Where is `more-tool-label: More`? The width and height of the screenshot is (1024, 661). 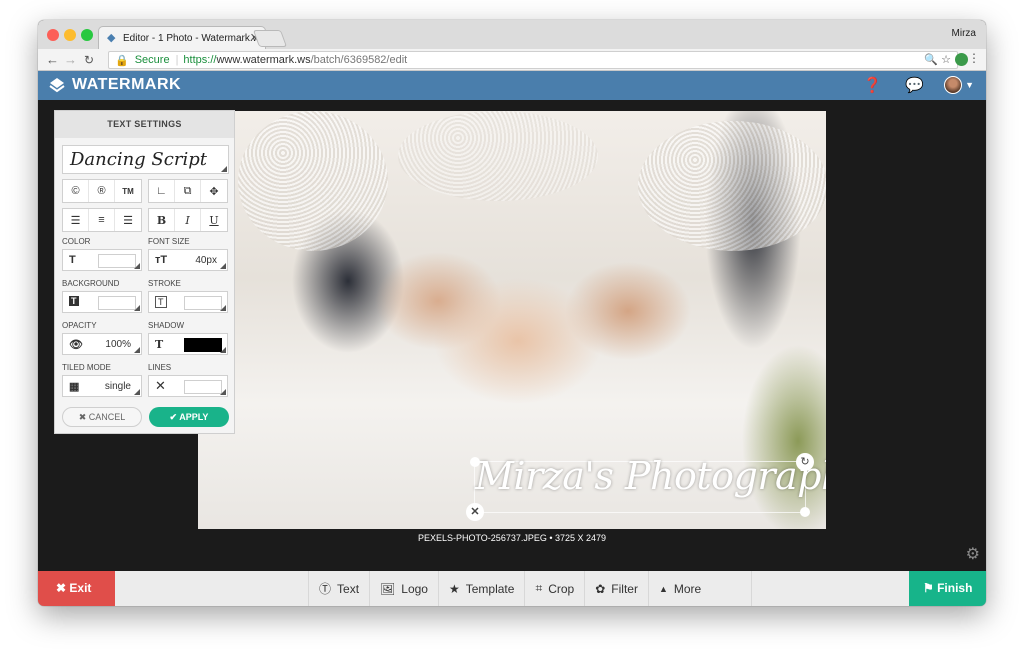 more-tool-label: More is located at coordinates (687, 588).